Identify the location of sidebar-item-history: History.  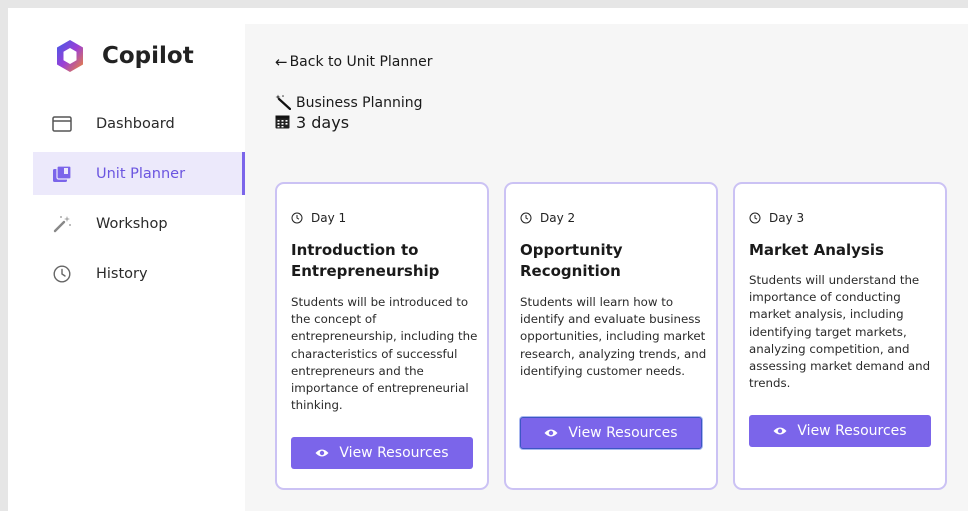
(139, 273).